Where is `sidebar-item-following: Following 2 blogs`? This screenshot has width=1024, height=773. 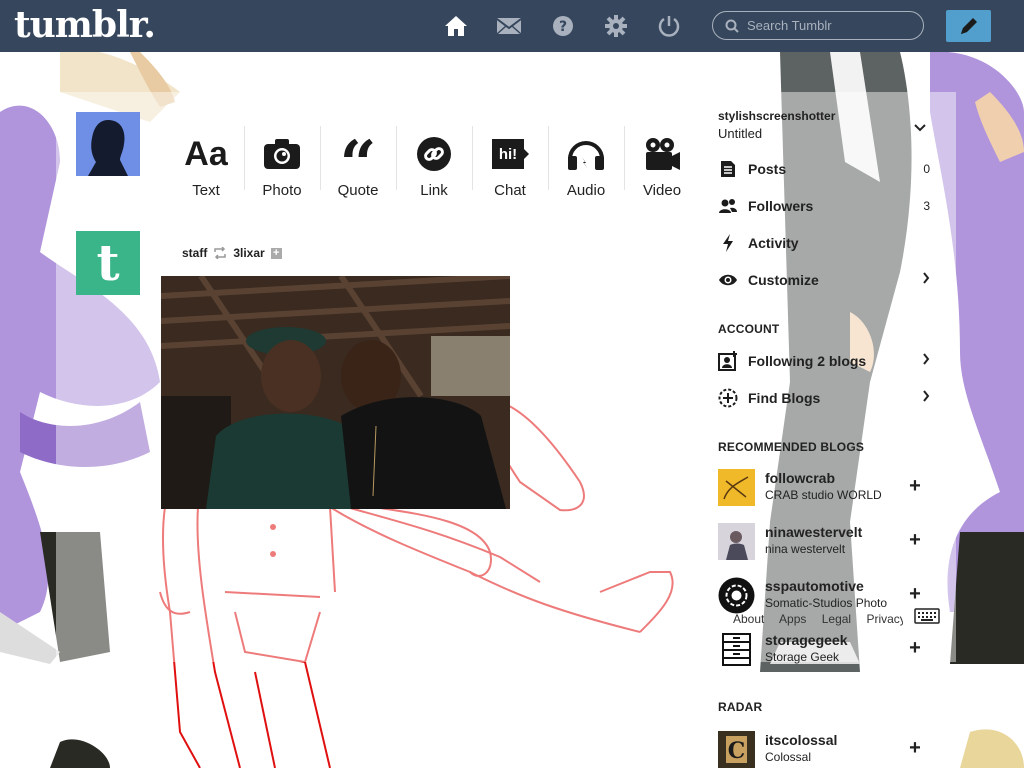
sidebar-item-following: Following 2 blogs is located at coordinates (824, 361).